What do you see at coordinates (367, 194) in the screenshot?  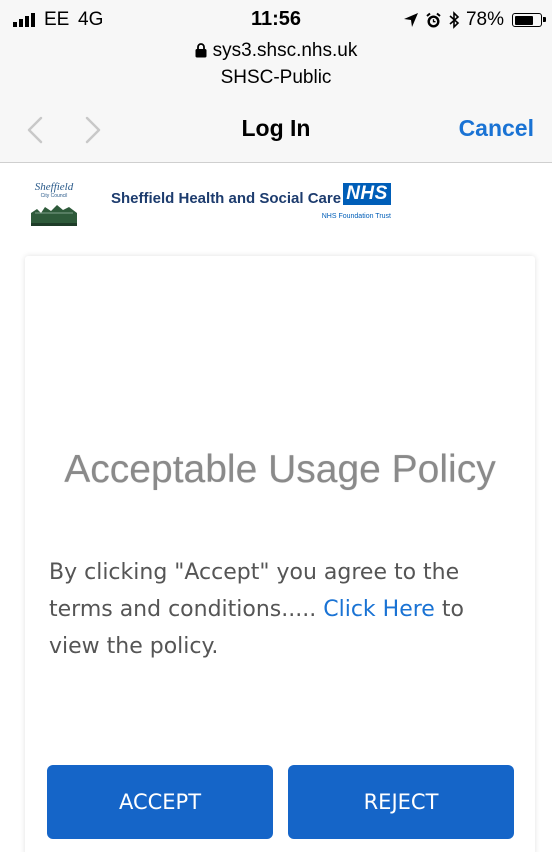 I see `nhs-logo: NHS` at bounding box center [367, 194].